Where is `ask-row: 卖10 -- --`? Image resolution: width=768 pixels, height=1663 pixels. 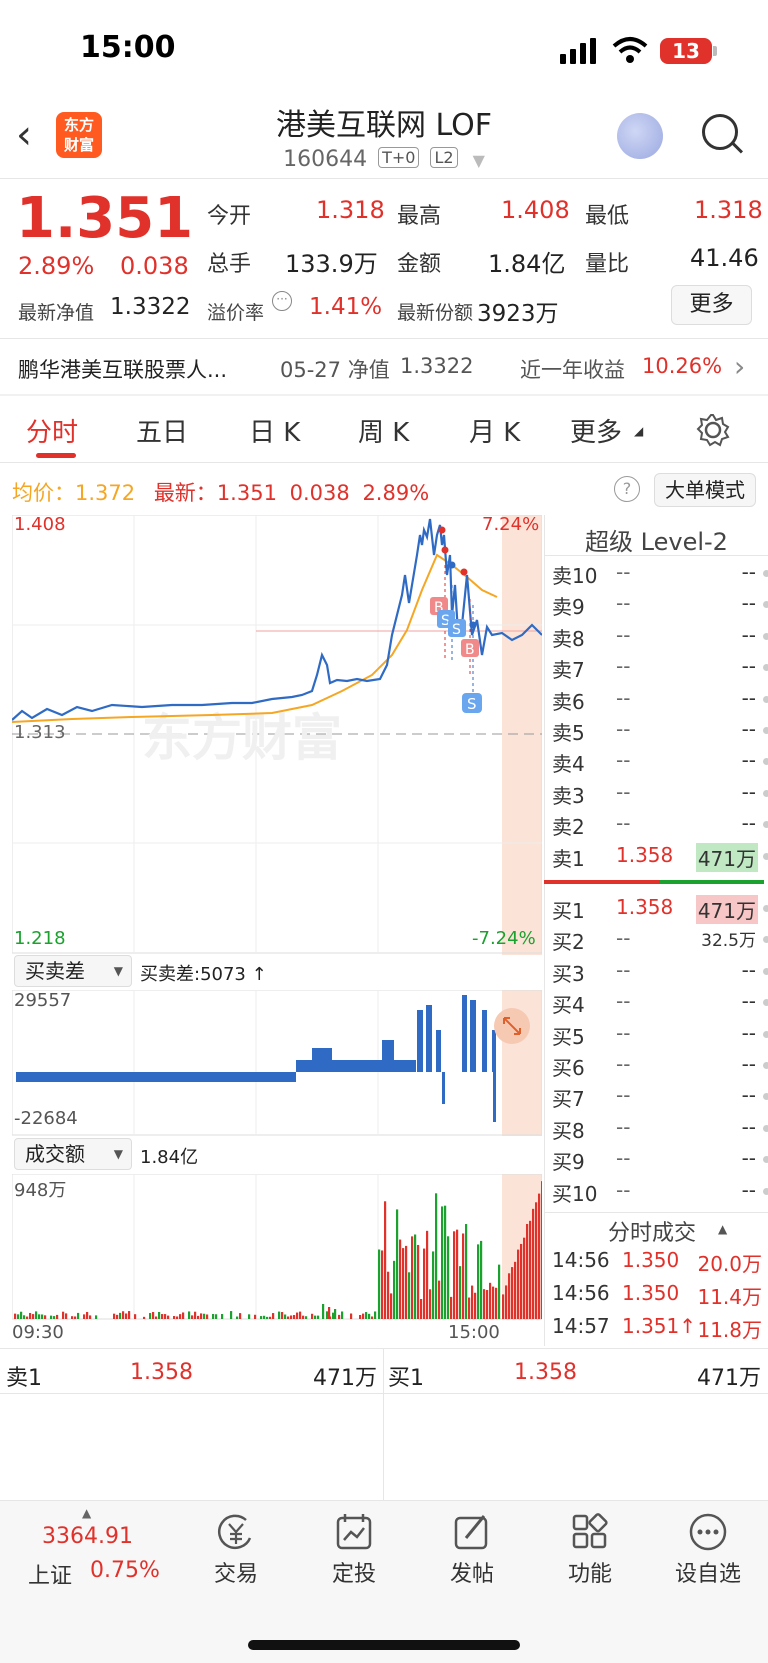 ask-row: 卖10 -- -- is located at coordinates (659, 573).